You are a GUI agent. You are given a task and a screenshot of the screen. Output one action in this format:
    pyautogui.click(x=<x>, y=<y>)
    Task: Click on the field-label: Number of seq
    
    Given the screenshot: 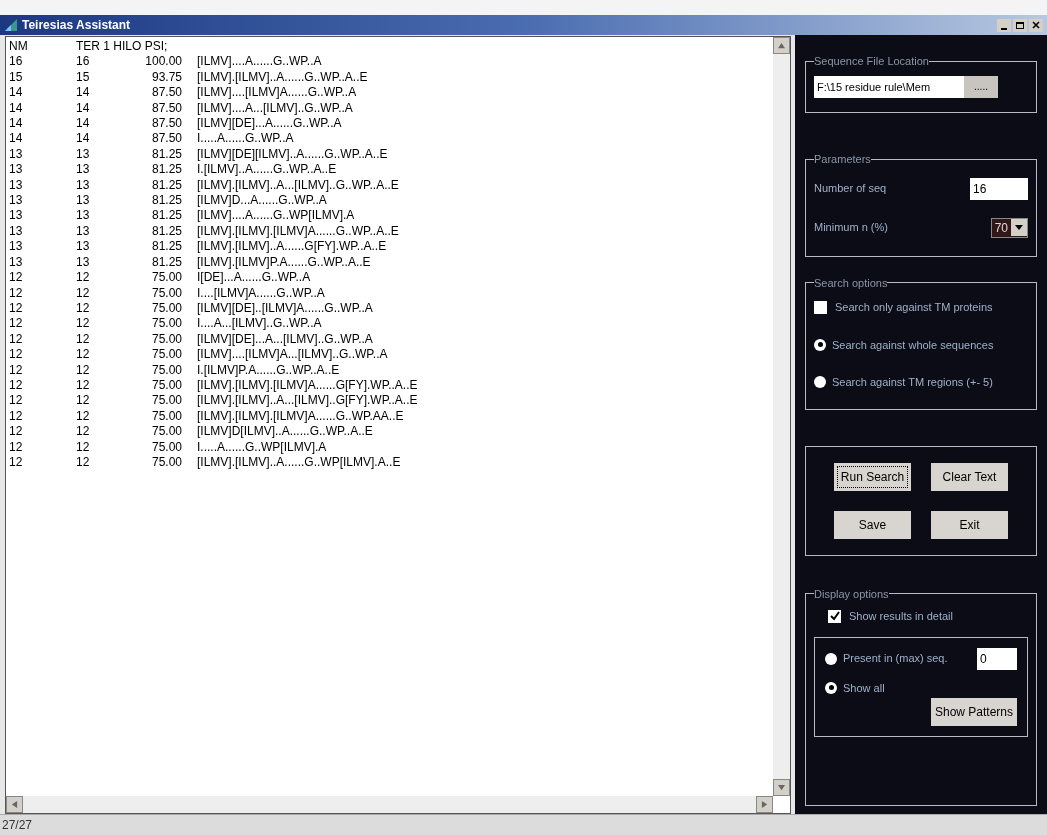 What is the action you would take?
    pyautogui.click(x=850, y=189)
    